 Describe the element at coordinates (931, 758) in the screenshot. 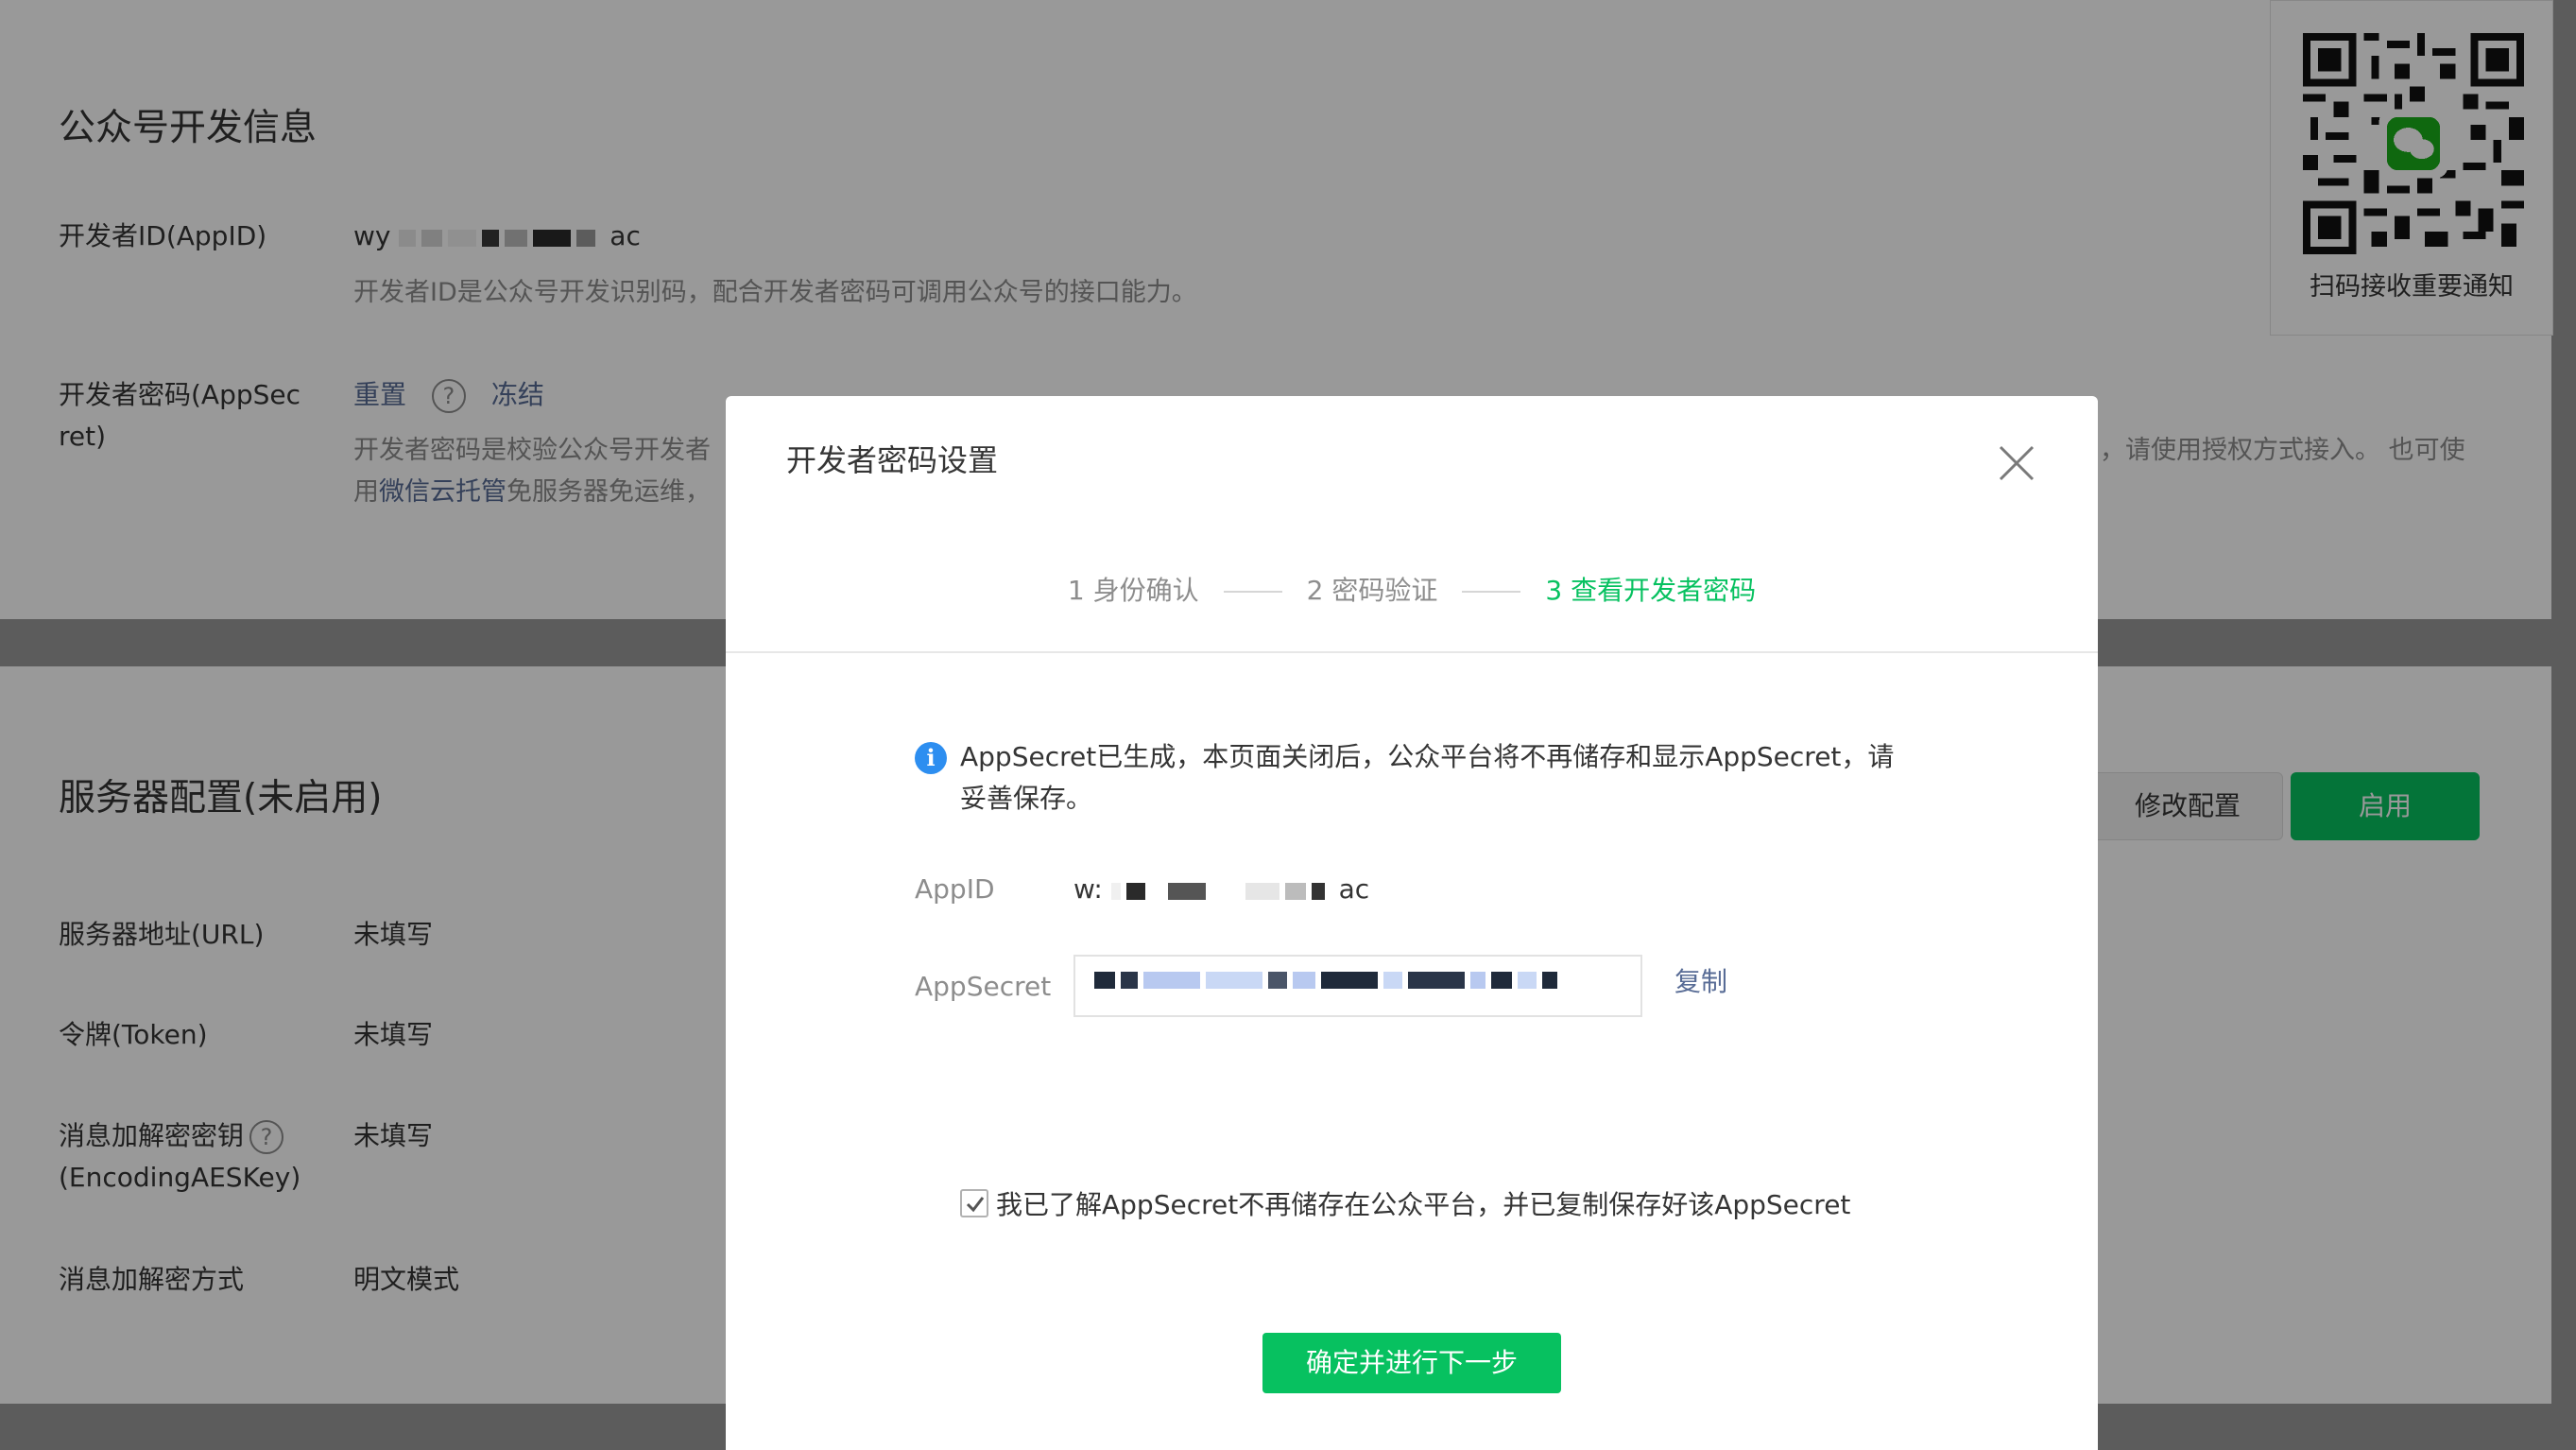

I see `info-icon: i` at that location.